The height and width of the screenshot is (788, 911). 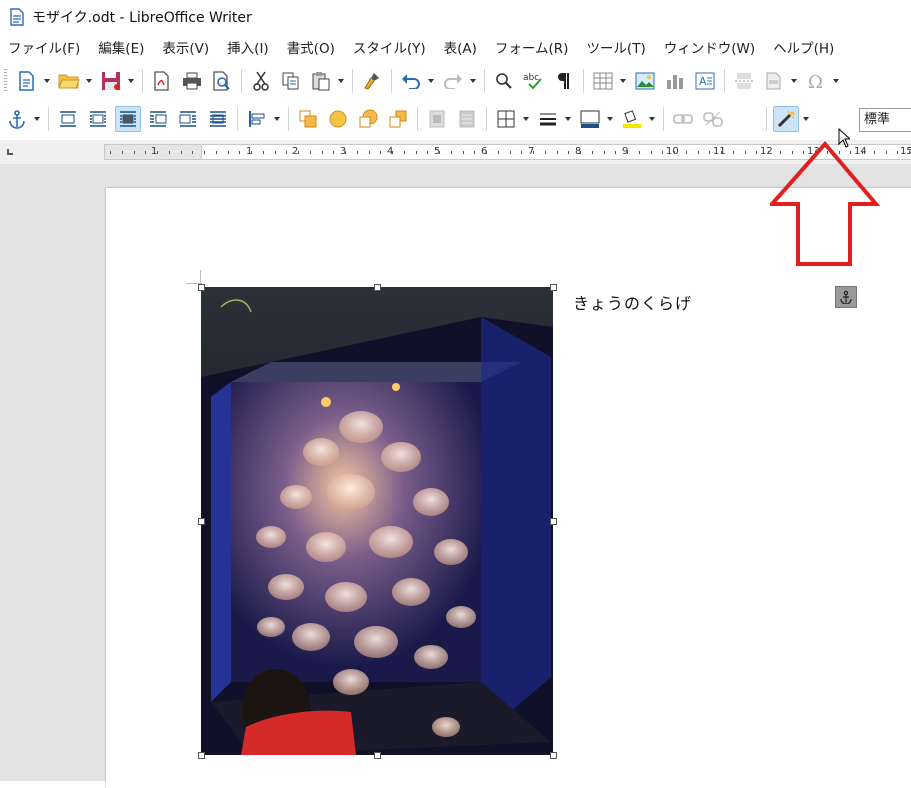 I want to click on paste-dropdown, so click(x=341, y=81).